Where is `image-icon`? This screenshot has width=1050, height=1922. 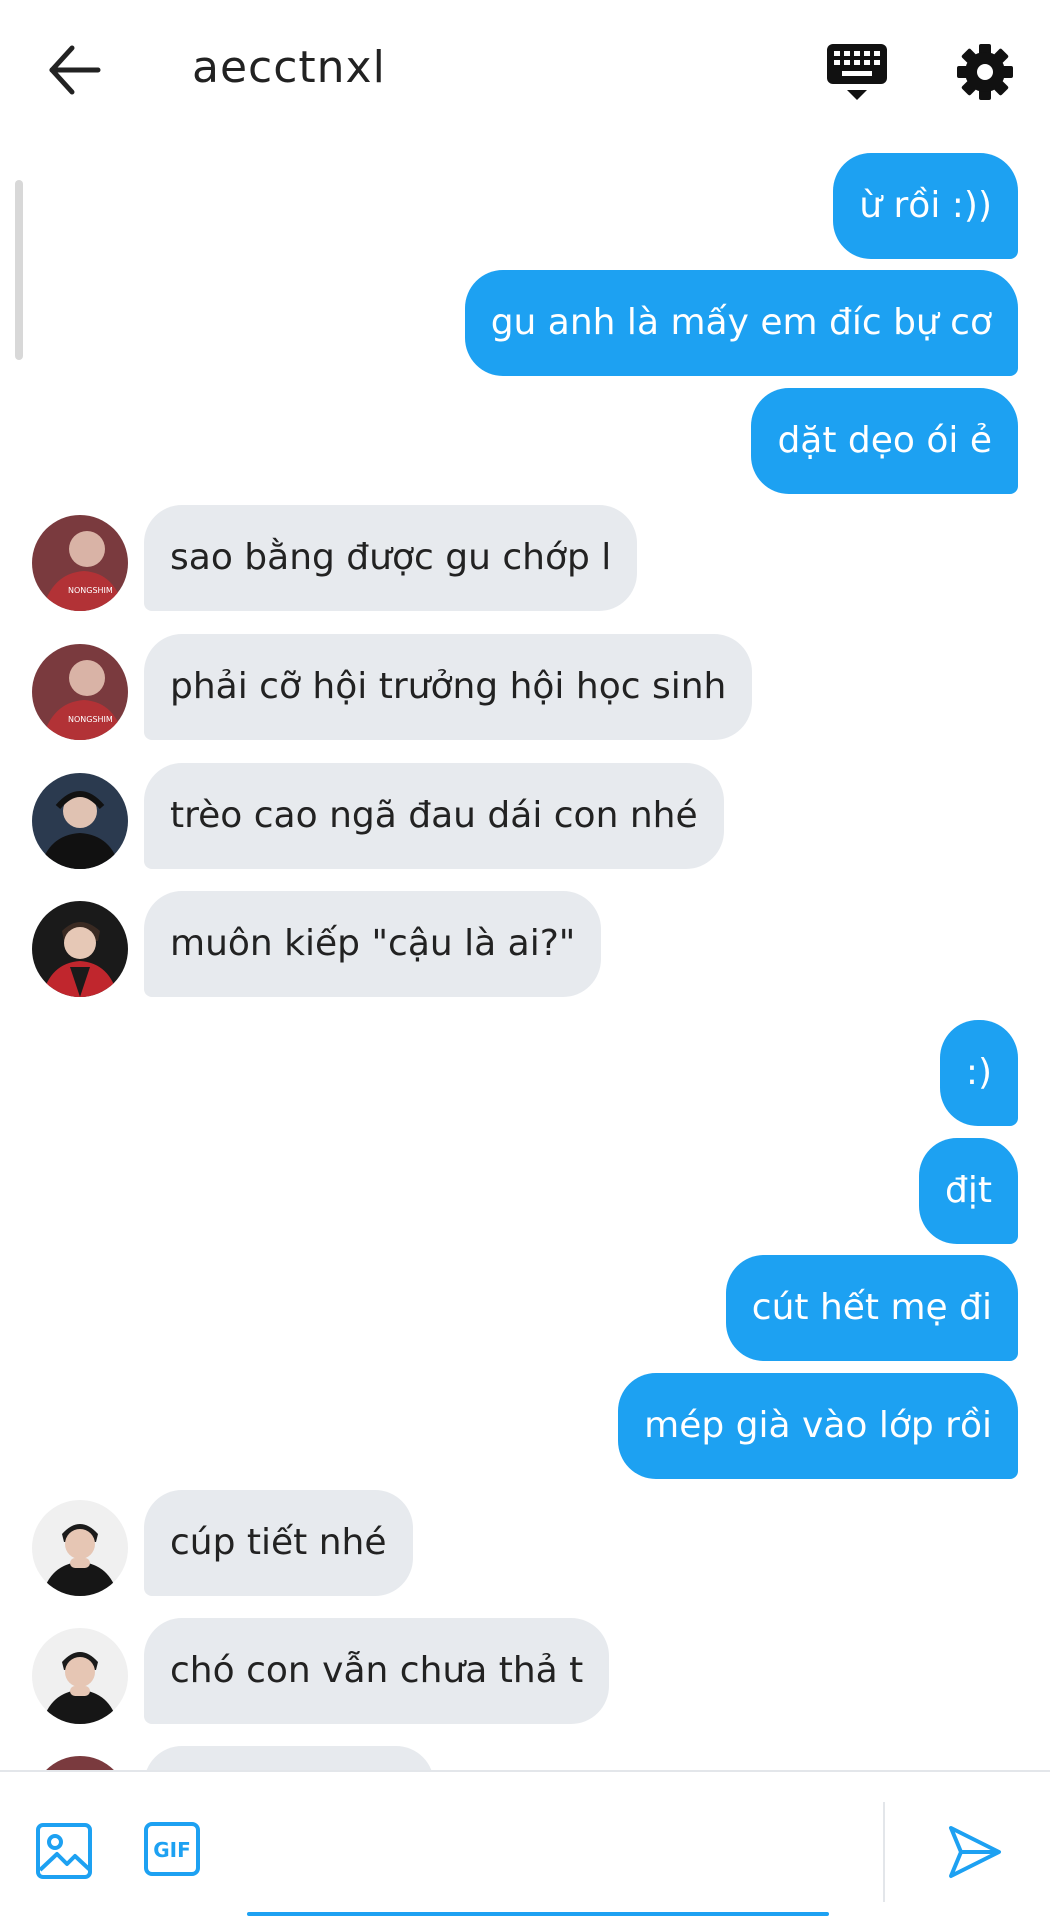 image-icon is located at coordinates (64, 1851).